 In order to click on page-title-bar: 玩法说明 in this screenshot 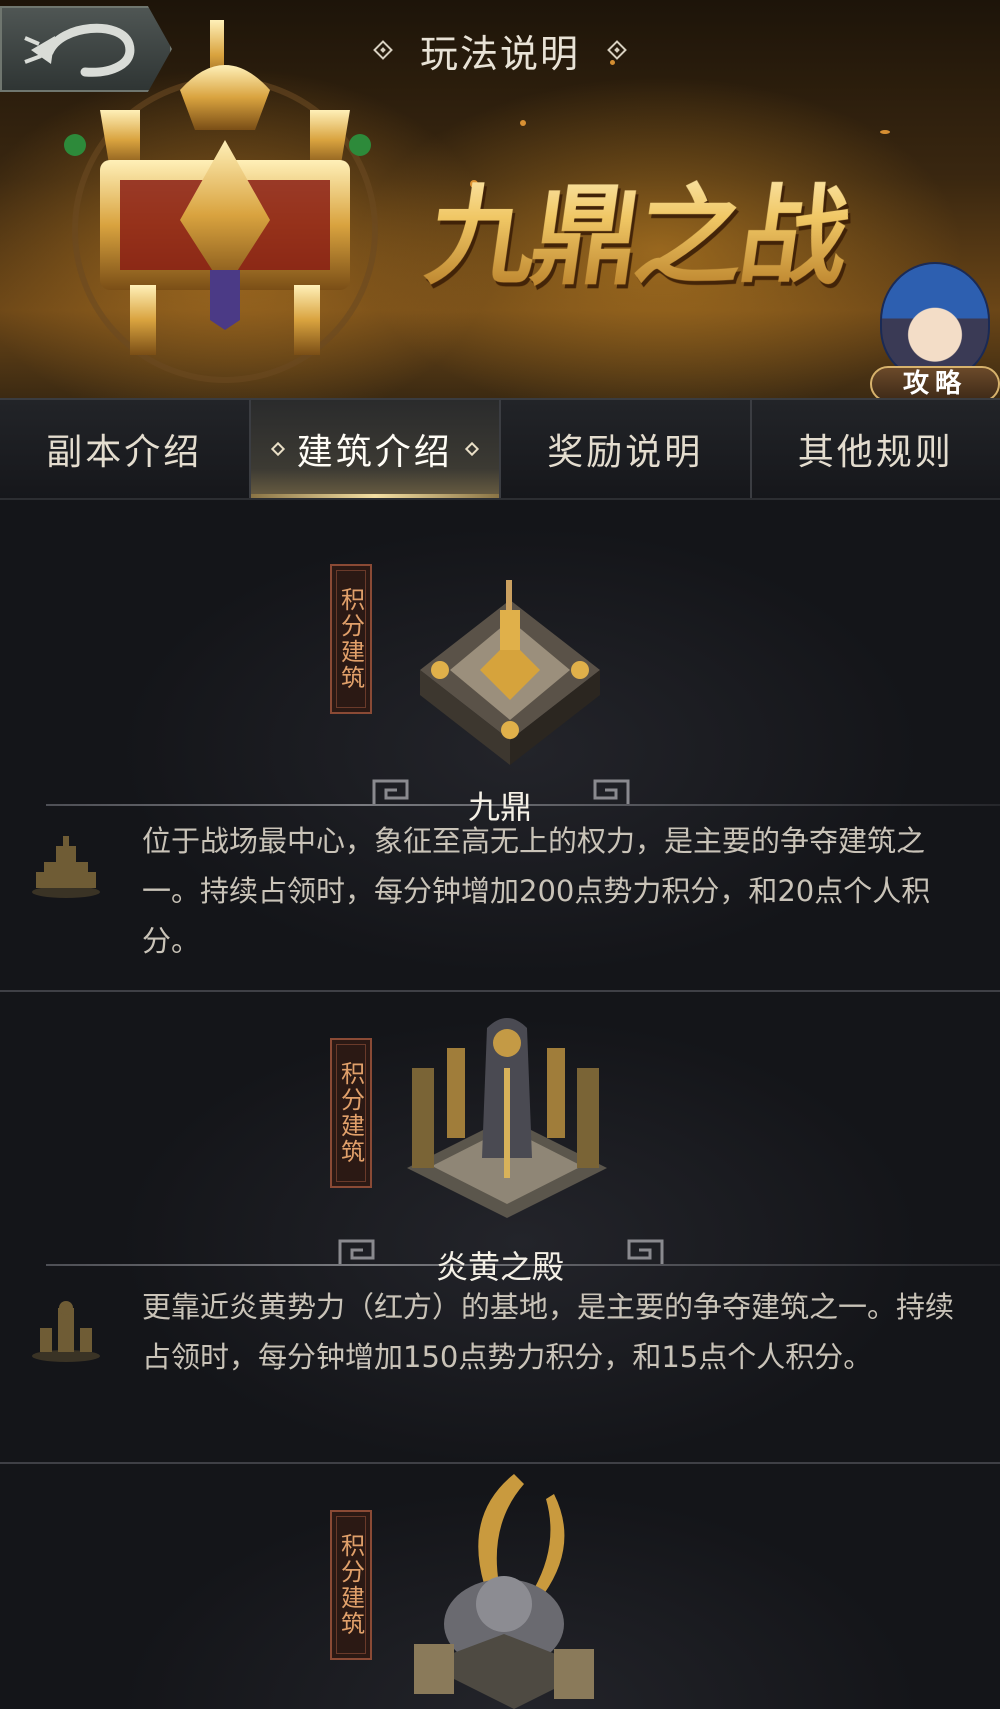, I will do `click(500, 50)`.